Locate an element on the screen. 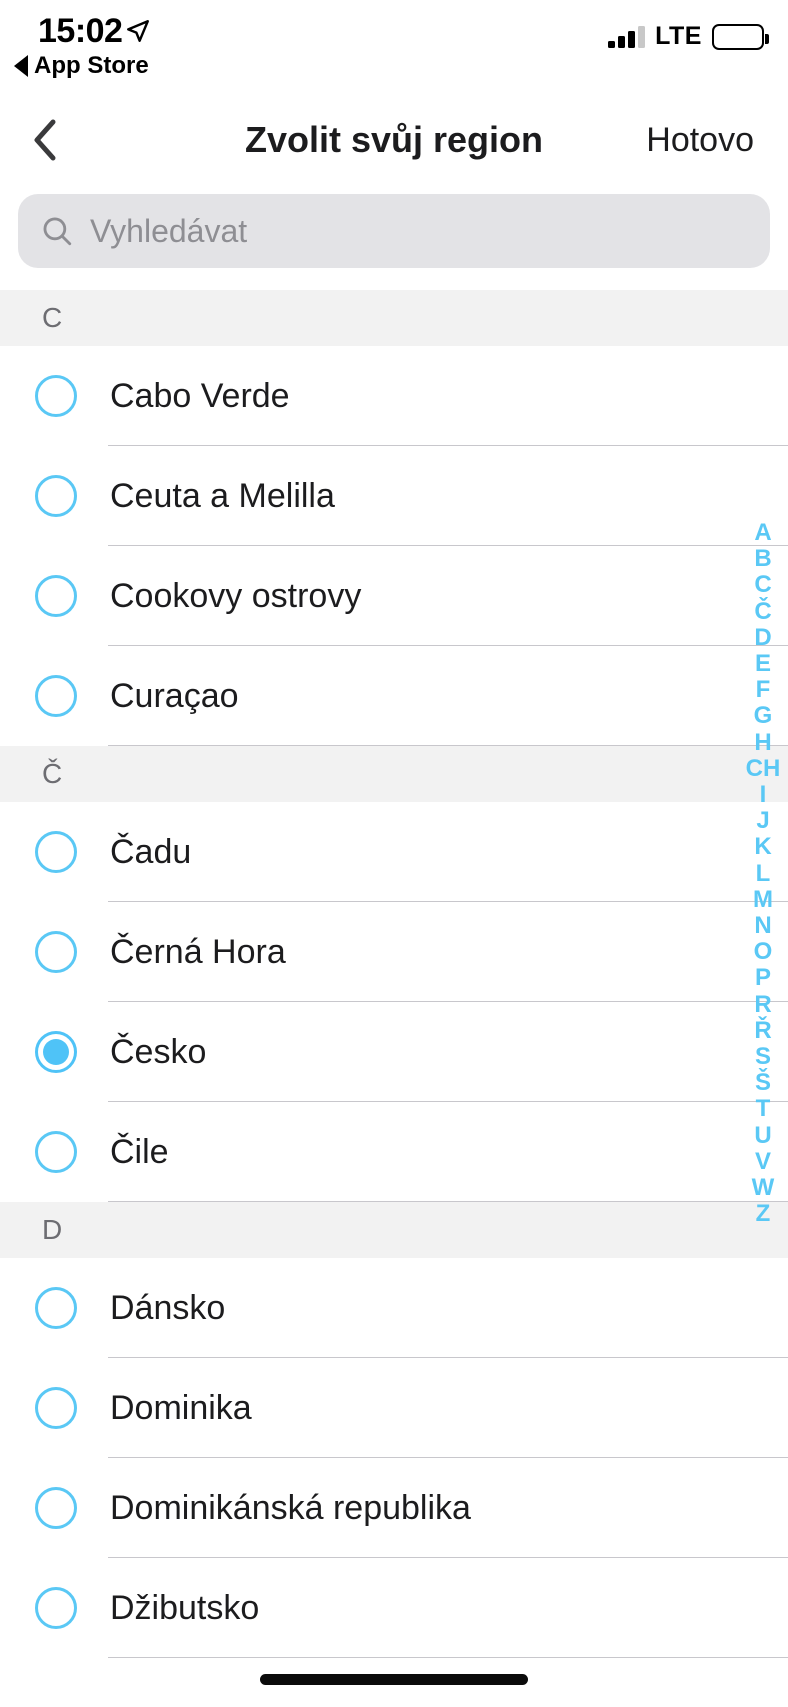 The width and height of the screenshot is (788, 1707). index-letter: B is located at coordinates (762, 559).